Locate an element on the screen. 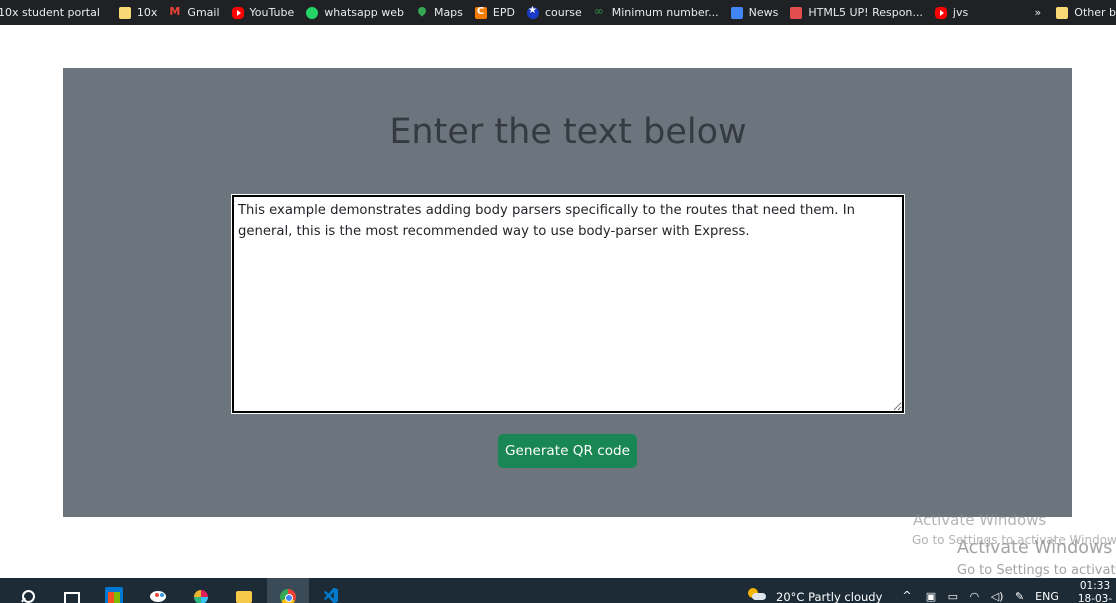 The height and width of the screenshot is (603, 1116). task-view-icon is located at coordinates (70, 592).